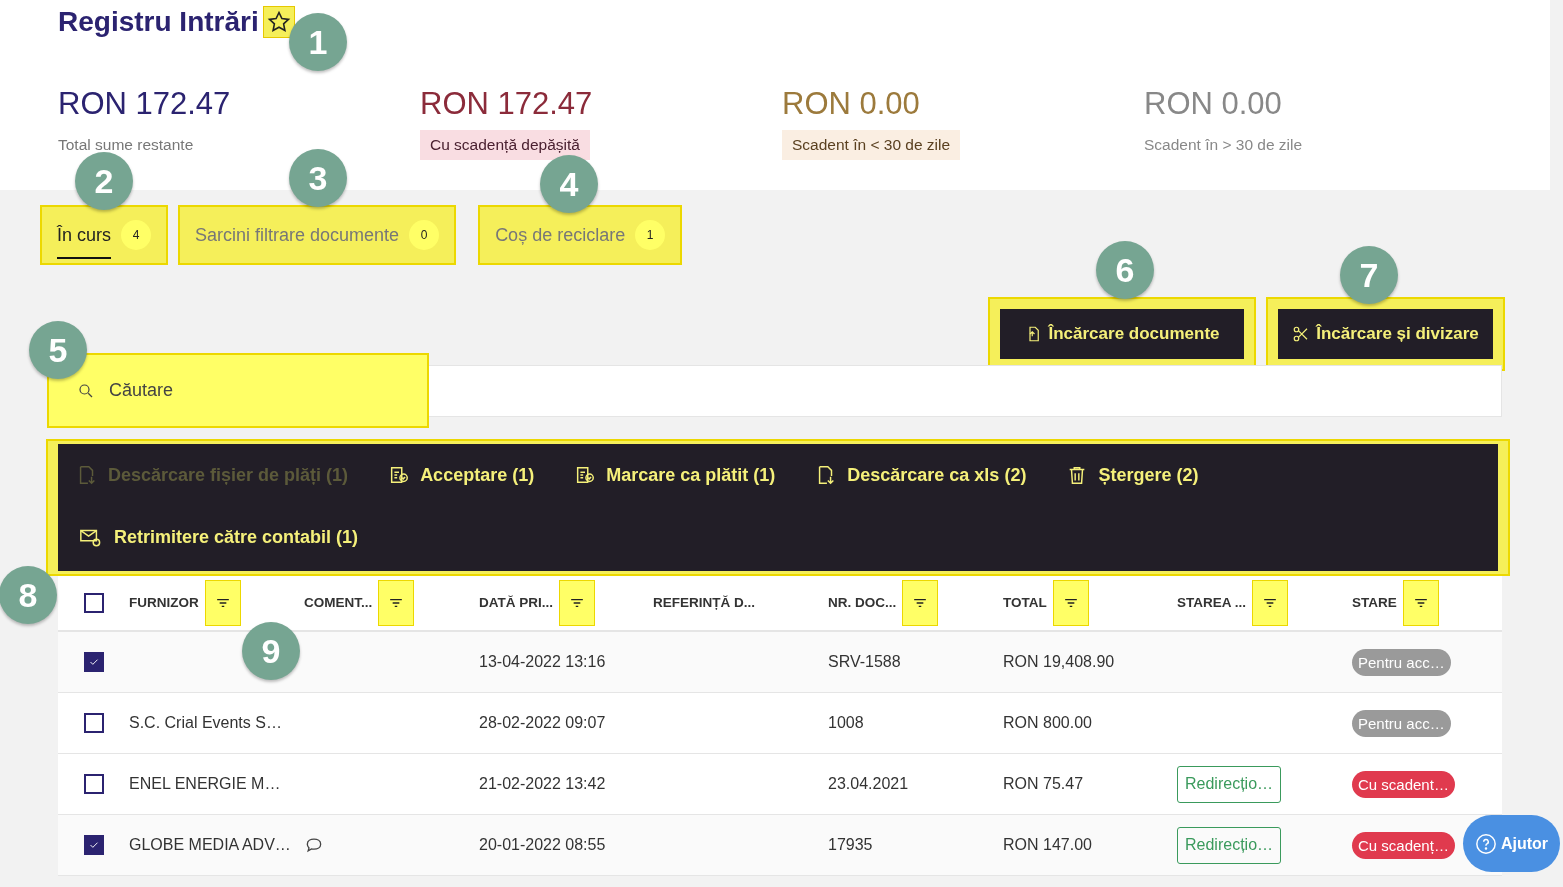  What do you see at coordinates (871, 145) in the screenshot?
I see `amount-label: Scadent în < 30 de zile` at bounding box center [871, 145].